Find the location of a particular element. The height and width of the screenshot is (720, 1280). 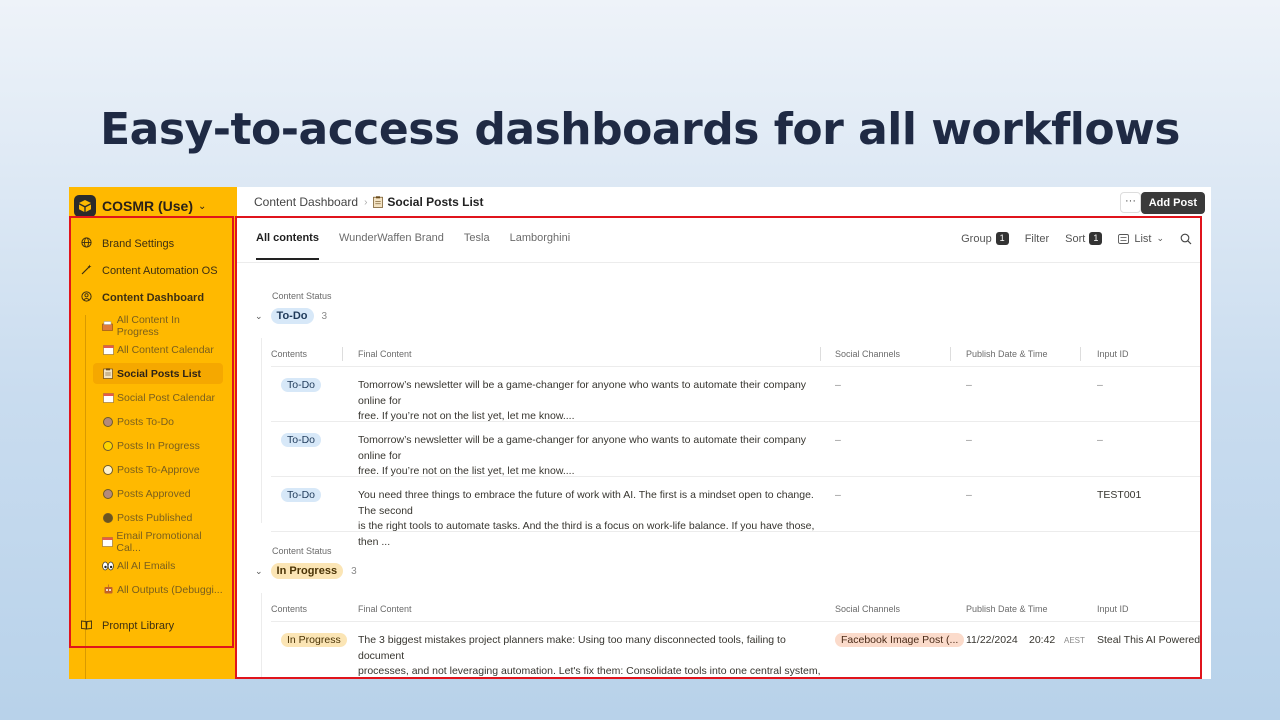

inbox-tray-icon is located at coordinates (108, 325).